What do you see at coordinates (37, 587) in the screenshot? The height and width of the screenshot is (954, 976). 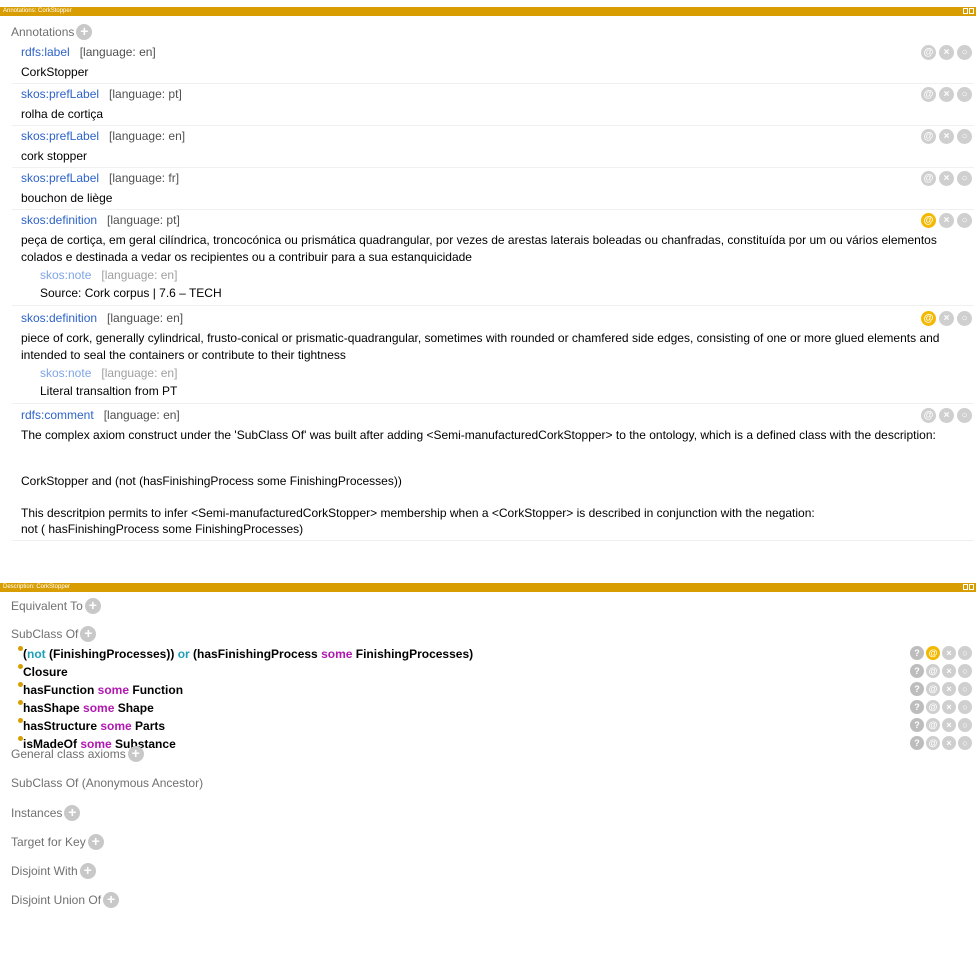 I see `description-title: Description: CorkStopper` at bounding box center [37, 587].